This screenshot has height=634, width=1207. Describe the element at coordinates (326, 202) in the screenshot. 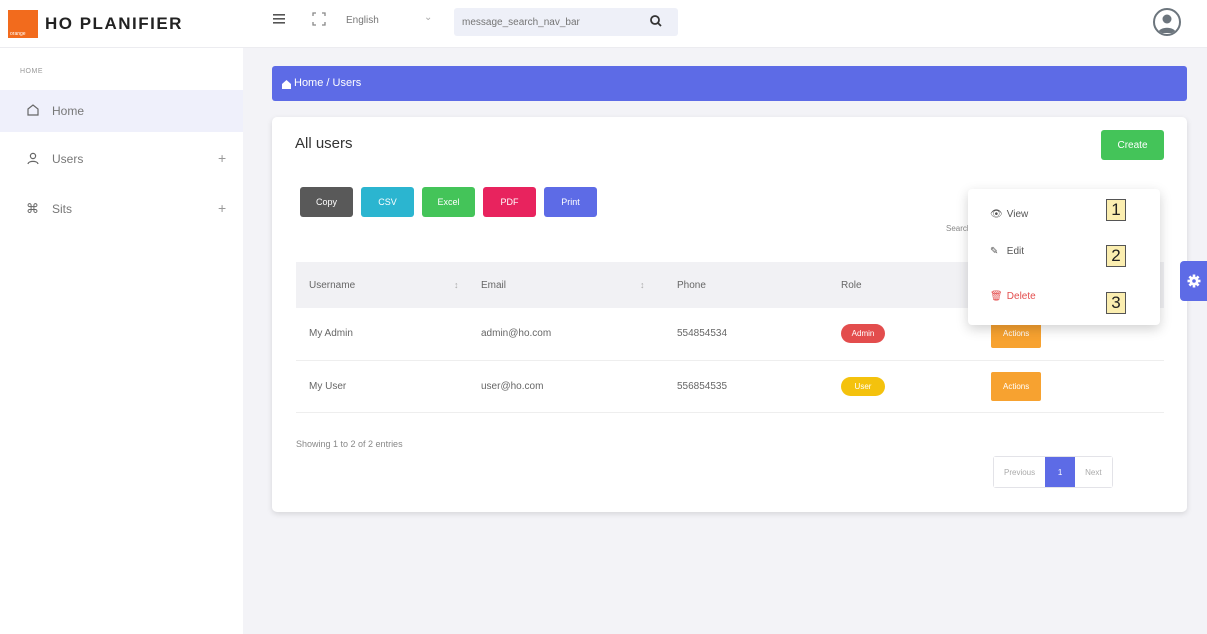

I see `copy-button: Copy` at that location.